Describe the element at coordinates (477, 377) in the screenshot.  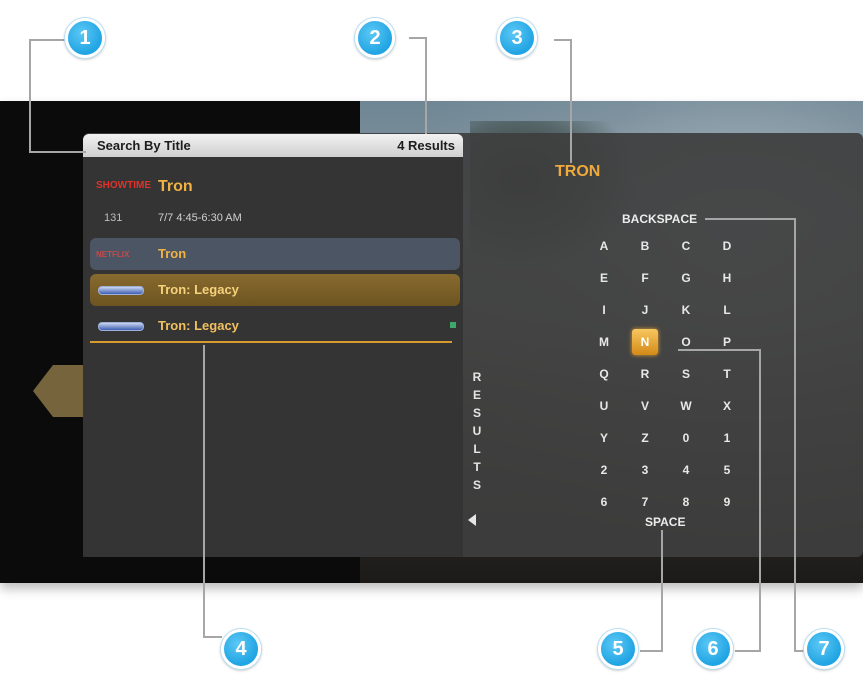
I see `results-letter: R` at that location.